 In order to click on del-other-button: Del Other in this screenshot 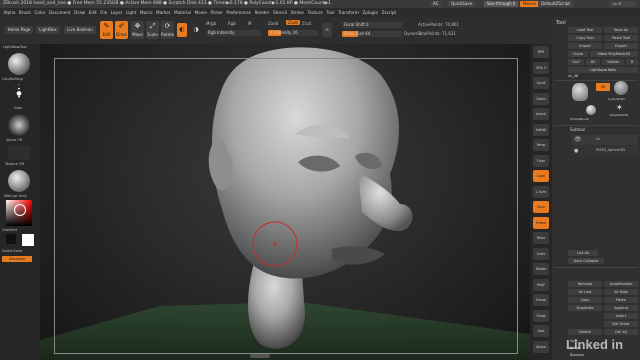, I will do `click(621, 324)`.